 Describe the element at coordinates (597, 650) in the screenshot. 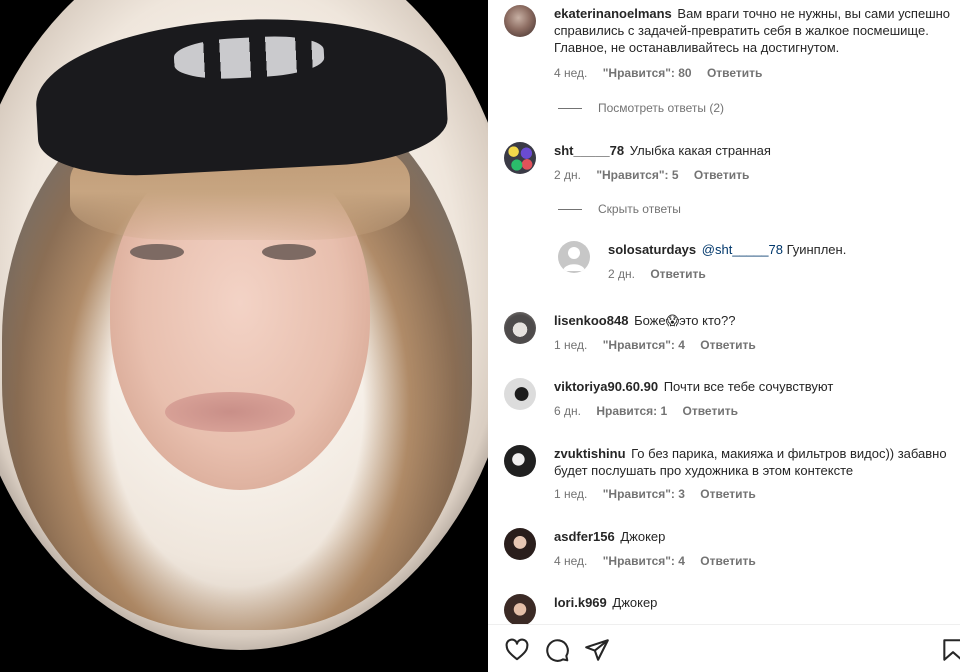

I see `share-icon` at that location.